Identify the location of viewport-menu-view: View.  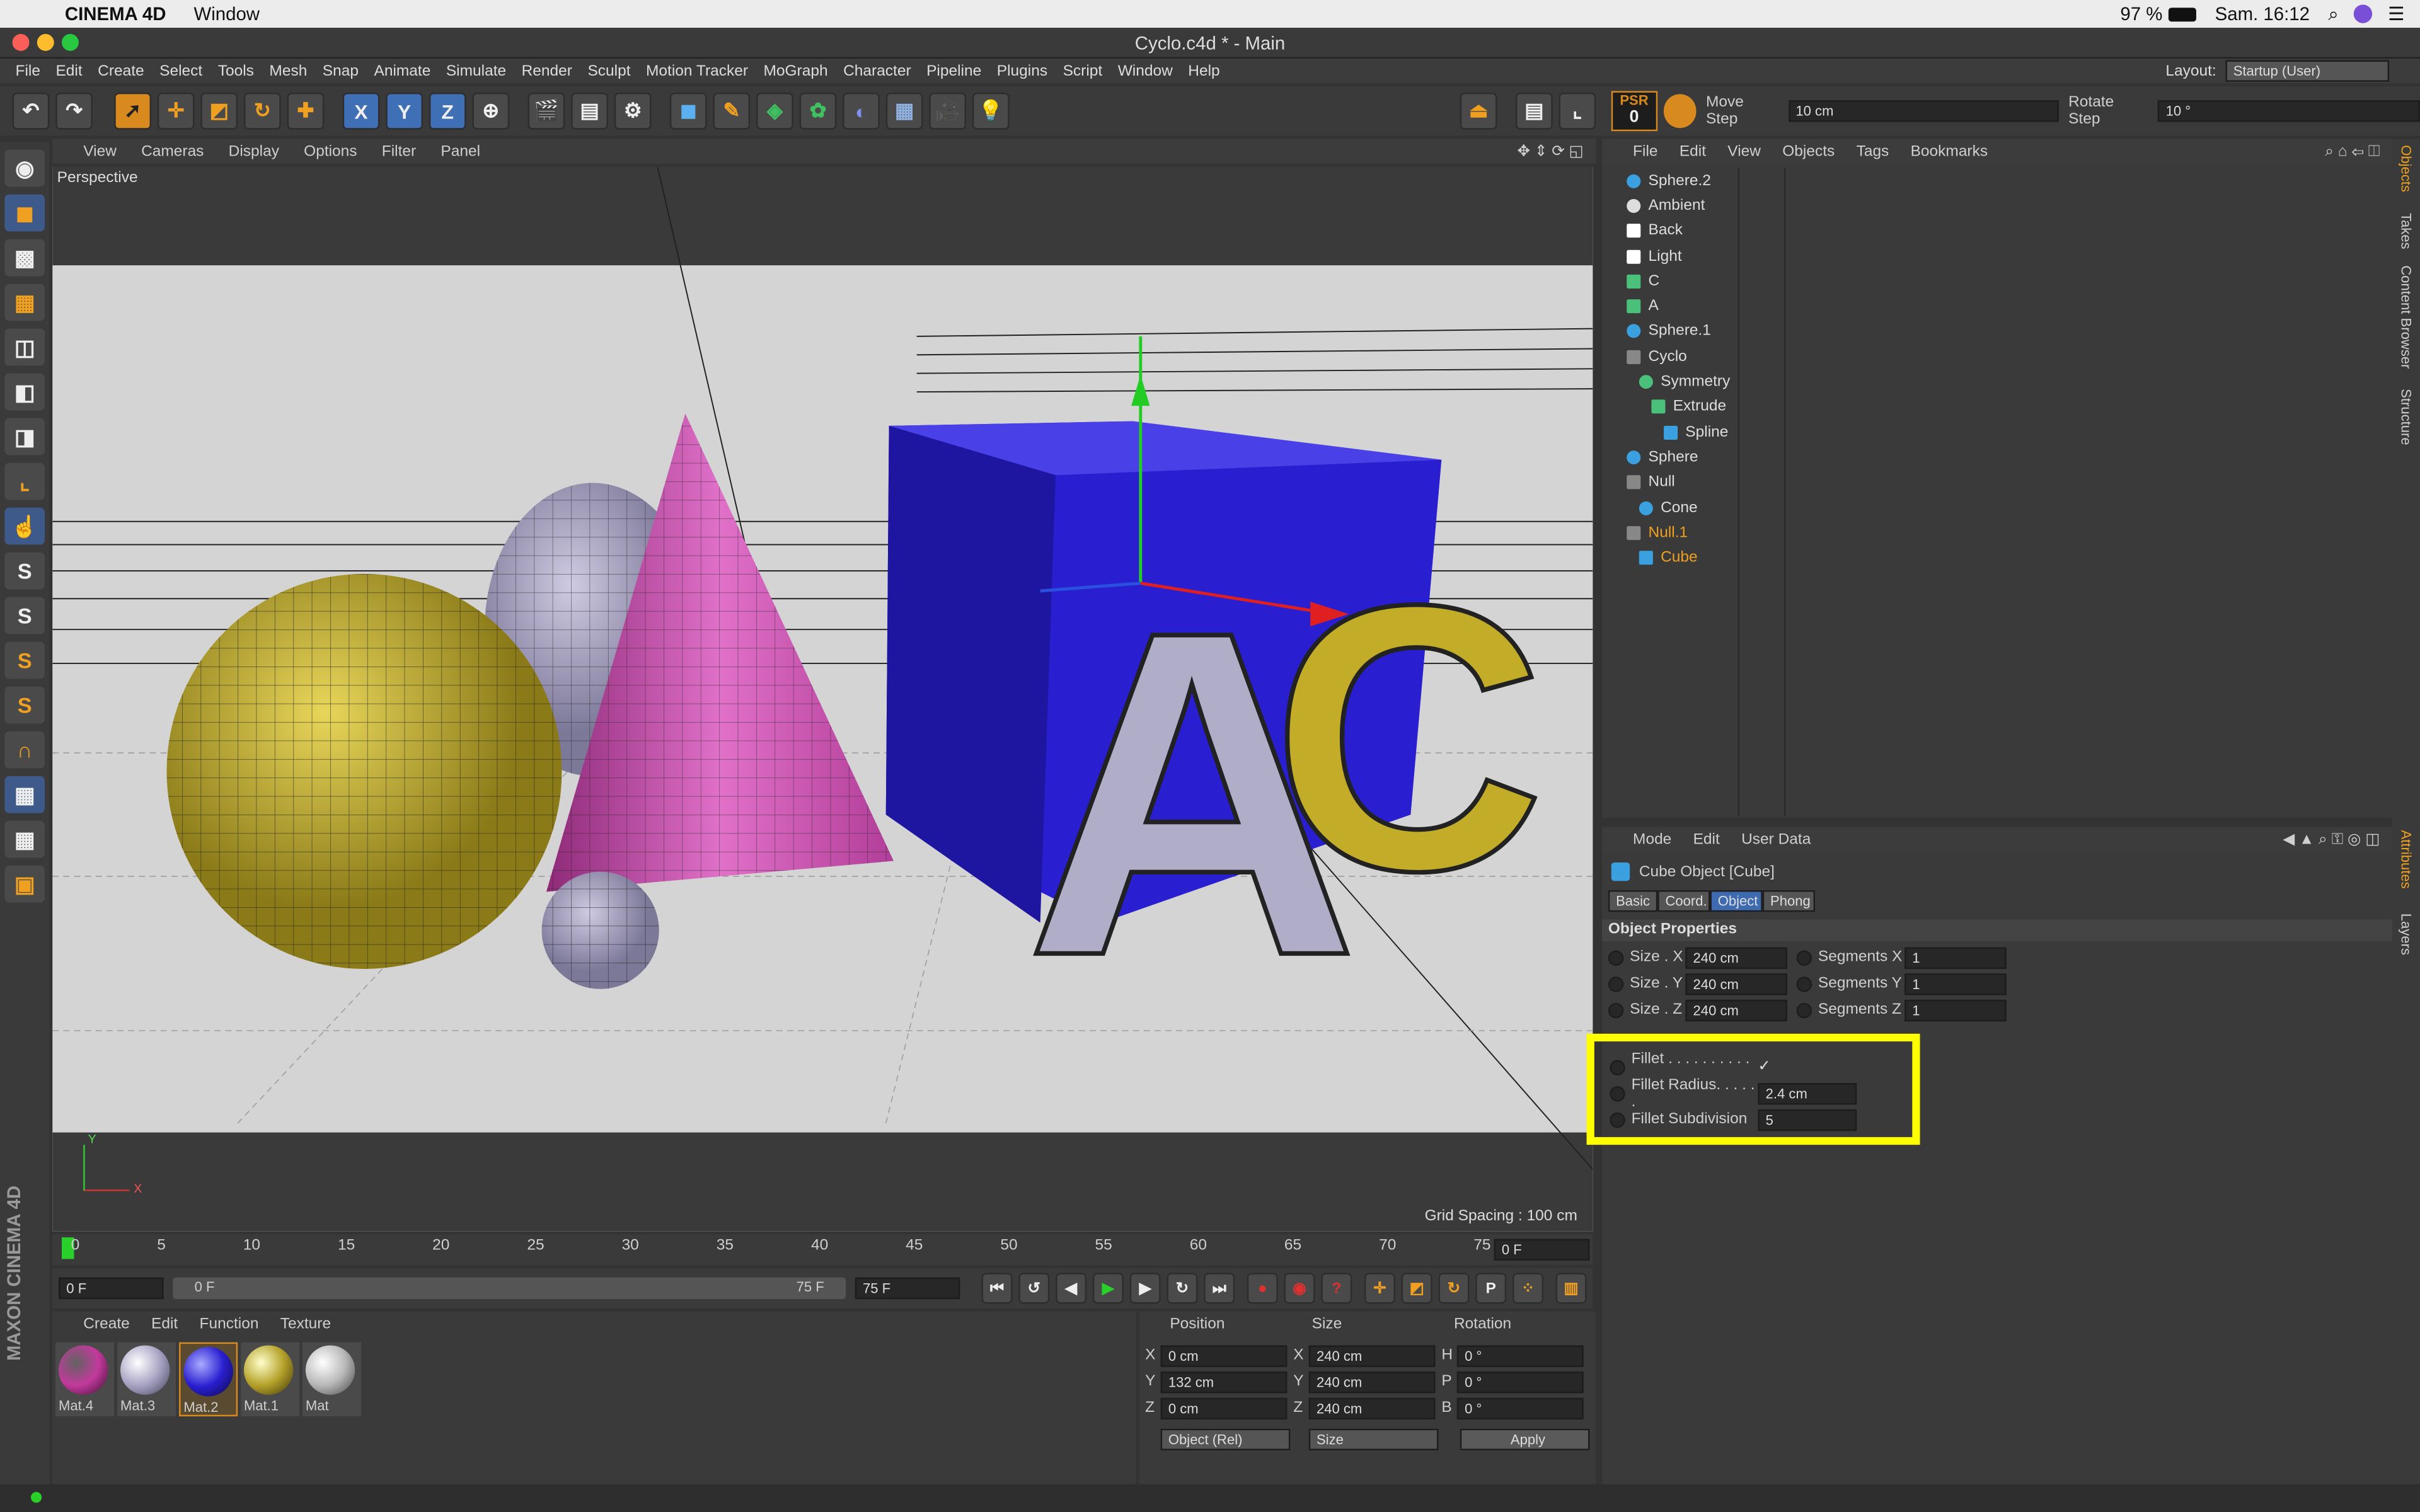
(100, 151).